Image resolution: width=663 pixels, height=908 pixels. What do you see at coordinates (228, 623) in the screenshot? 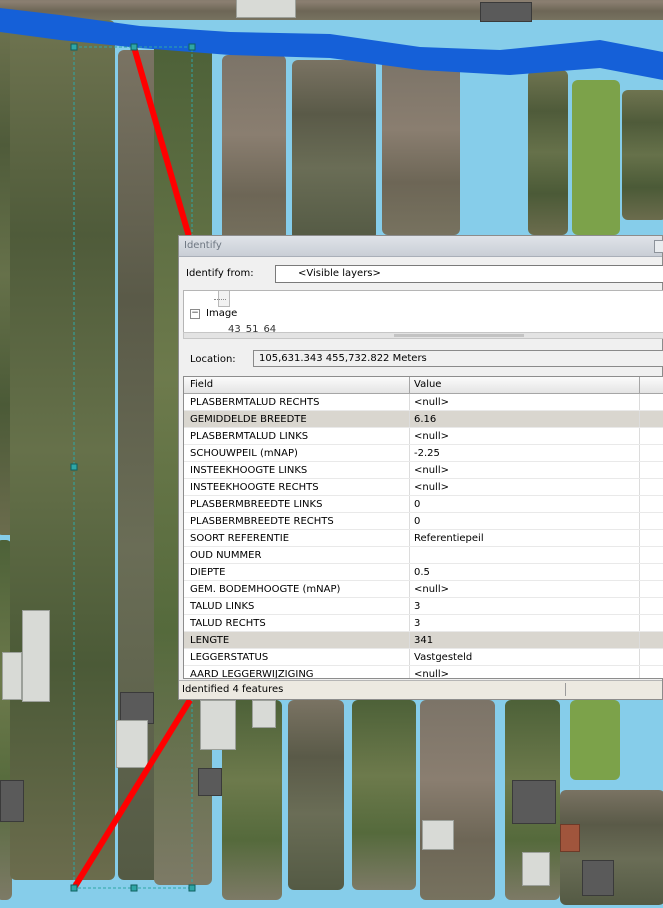
I see `field-cell: TALUD RECHTS` at bounding box center [228, 623].